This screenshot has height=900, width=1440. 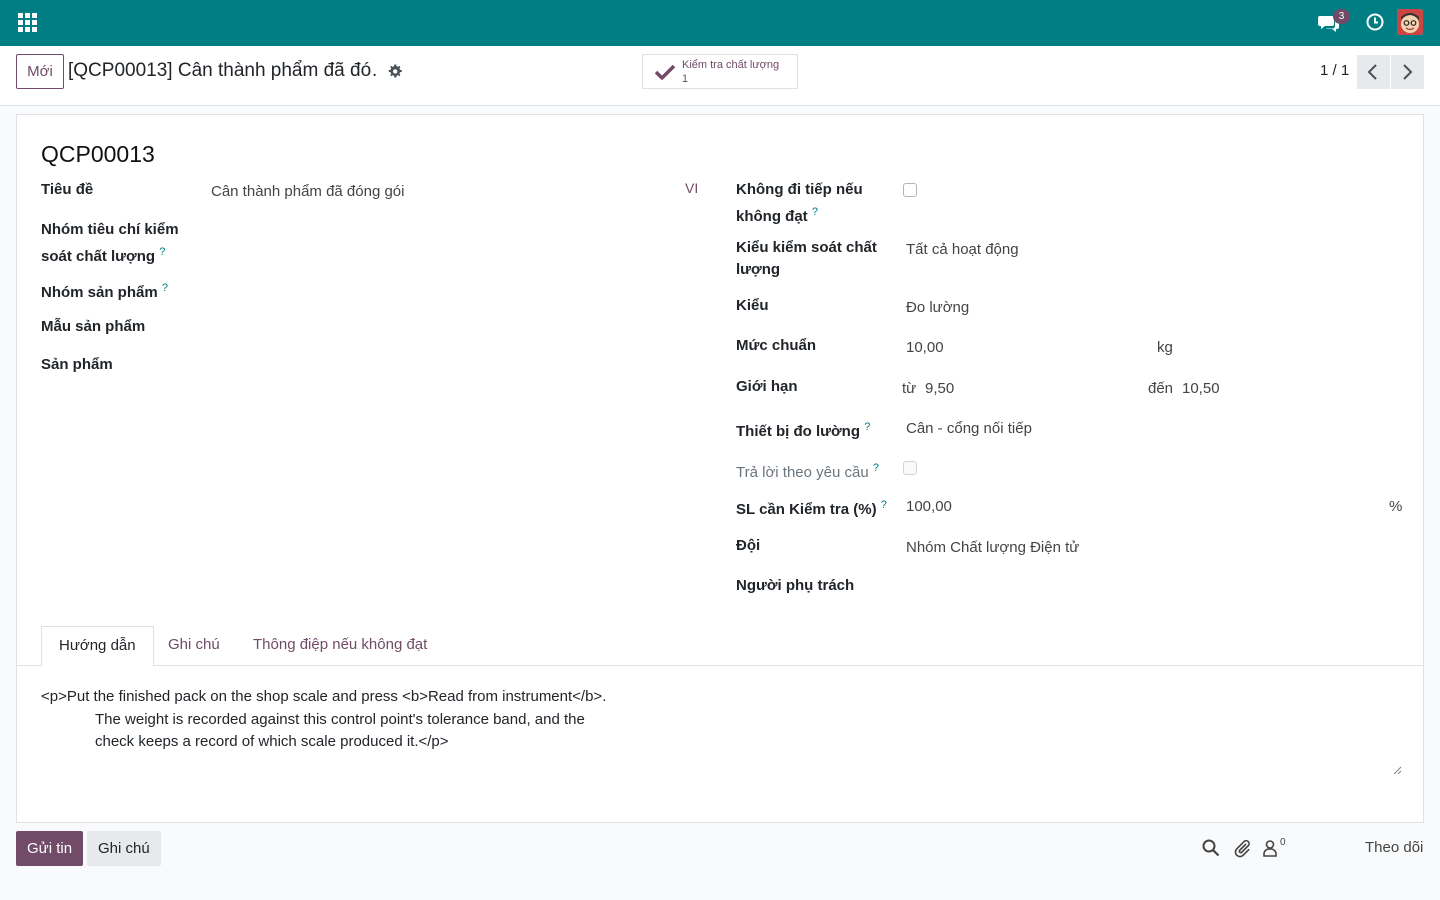 I want to click on operation-type-field: Tất cả hoạt động, so click(x=962, y=250).